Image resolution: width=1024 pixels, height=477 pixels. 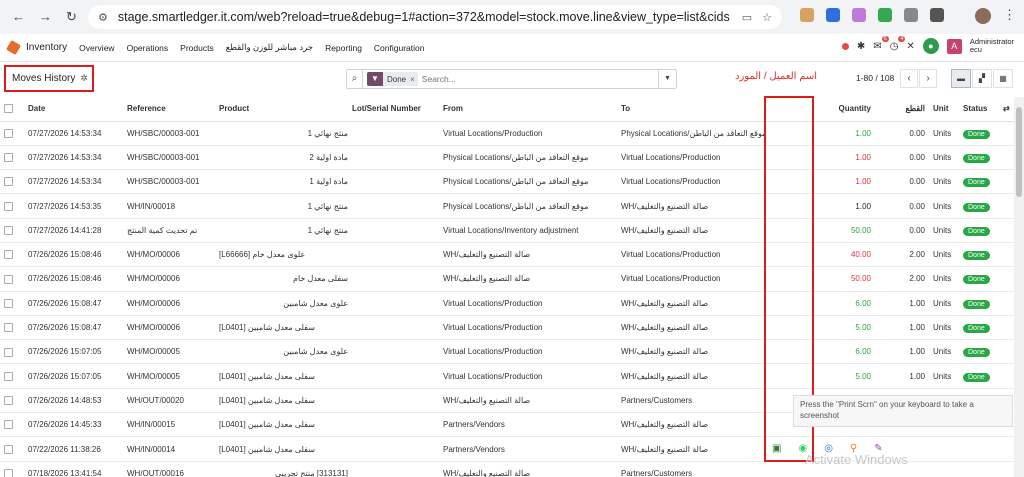 I want to click on bookmark-star-icon: ☆, so click(x=767, y=17).